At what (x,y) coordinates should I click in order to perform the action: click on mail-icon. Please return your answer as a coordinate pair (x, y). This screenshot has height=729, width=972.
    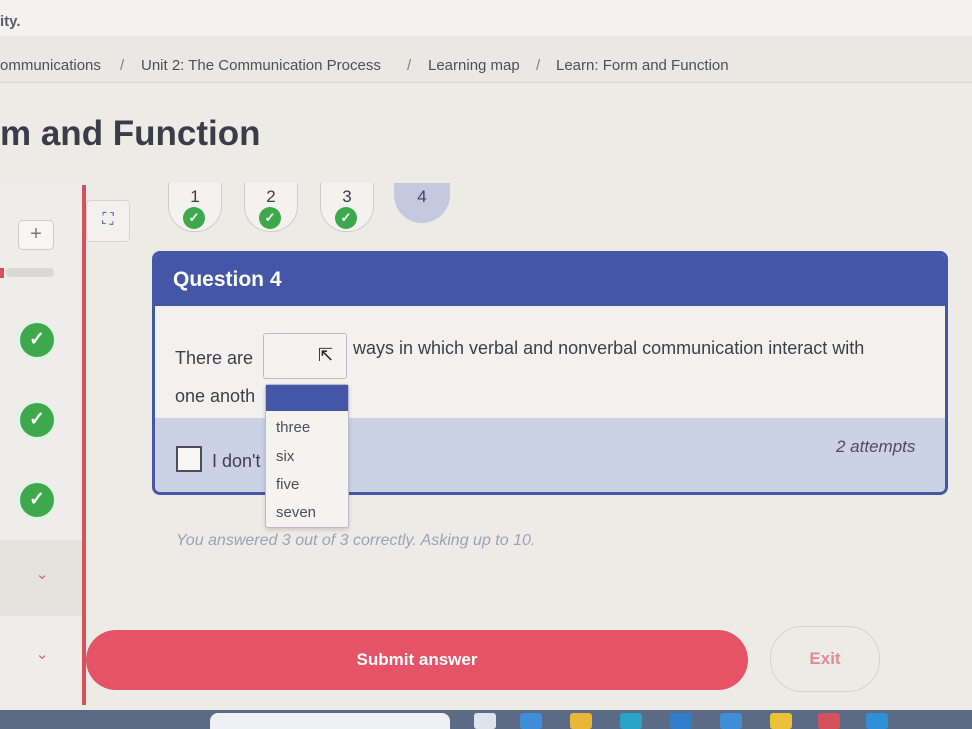
    Looking at the image, I should click on (829, 721).